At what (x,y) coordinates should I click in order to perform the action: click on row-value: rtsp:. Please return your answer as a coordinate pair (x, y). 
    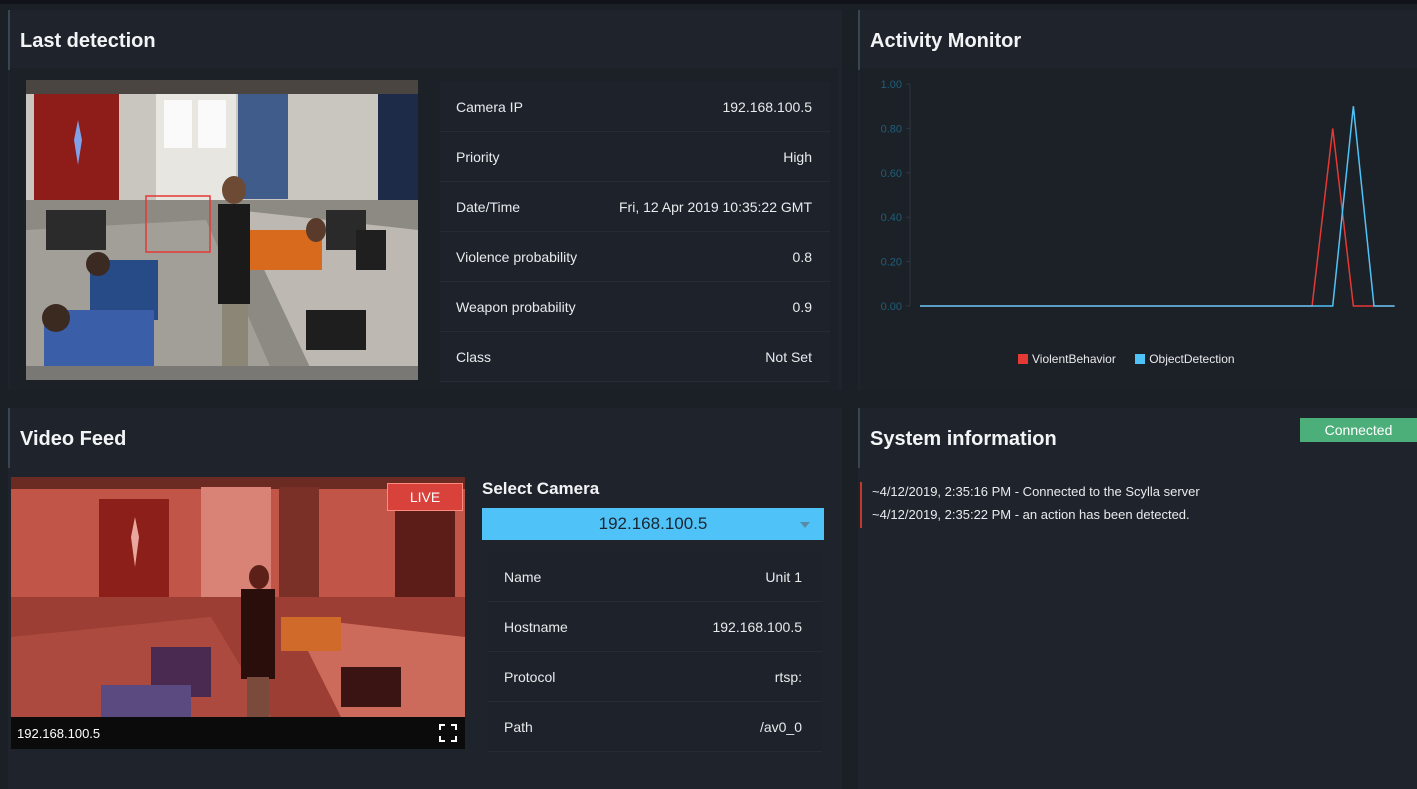
    Looking at the image, I should click on (788, 677).